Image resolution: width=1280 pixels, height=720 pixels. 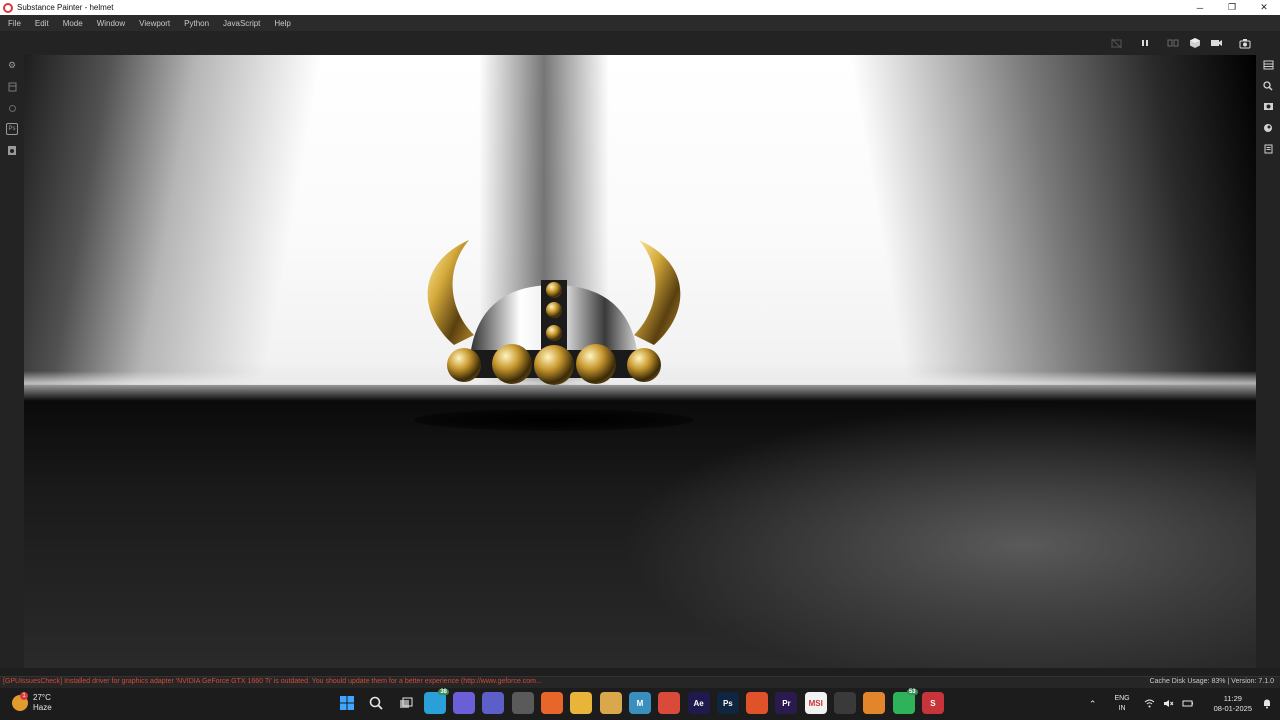 What do you see at coordinates (282, 23) in the screenshot?
I see `menu-help: Help` at bounding box center [282, 23].